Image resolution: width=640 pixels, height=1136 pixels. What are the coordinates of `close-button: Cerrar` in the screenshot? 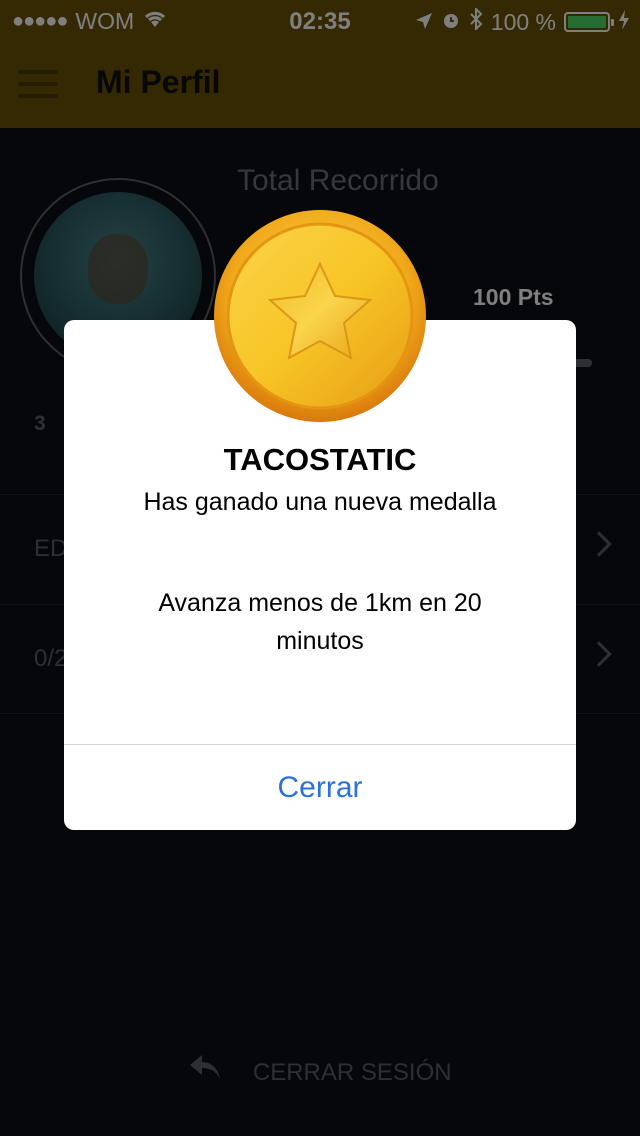 It's located at (320, 787).